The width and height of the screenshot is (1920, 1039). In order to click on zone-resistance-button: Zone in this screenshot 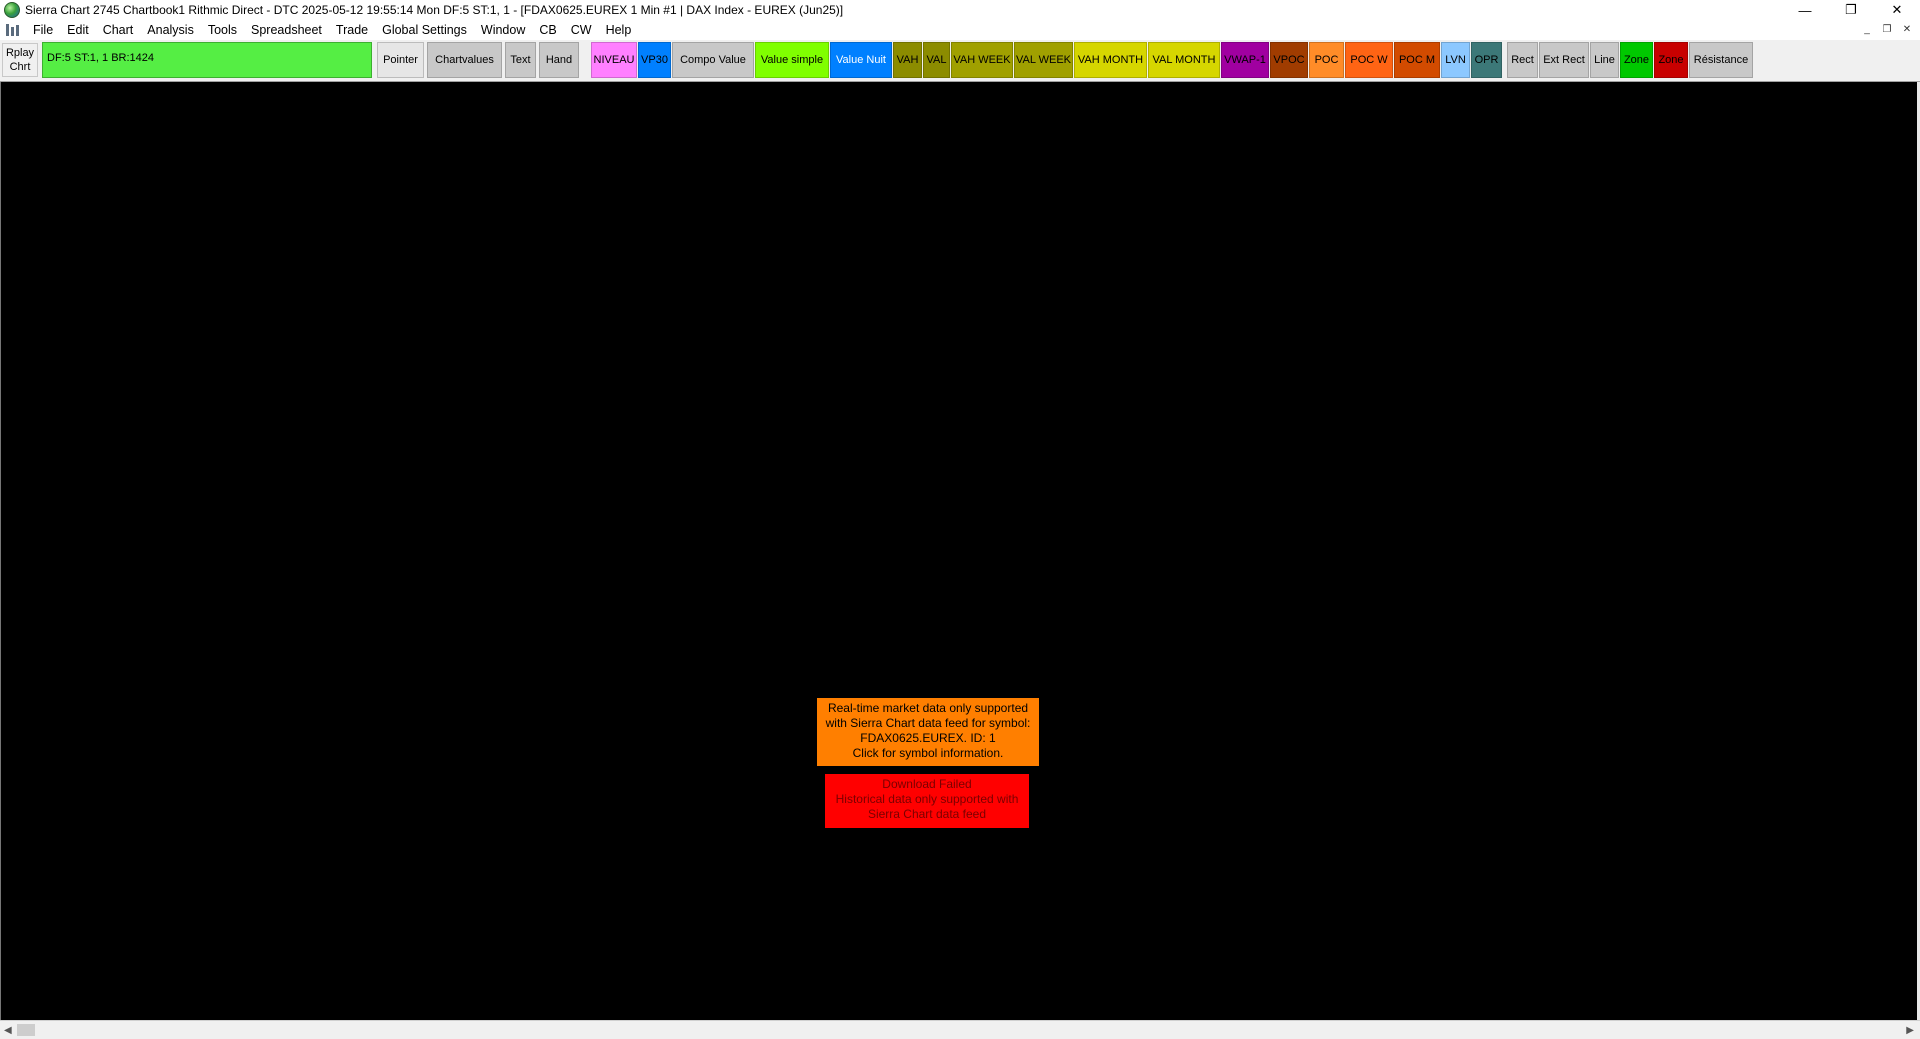, I will do `click(1671, 60)`.